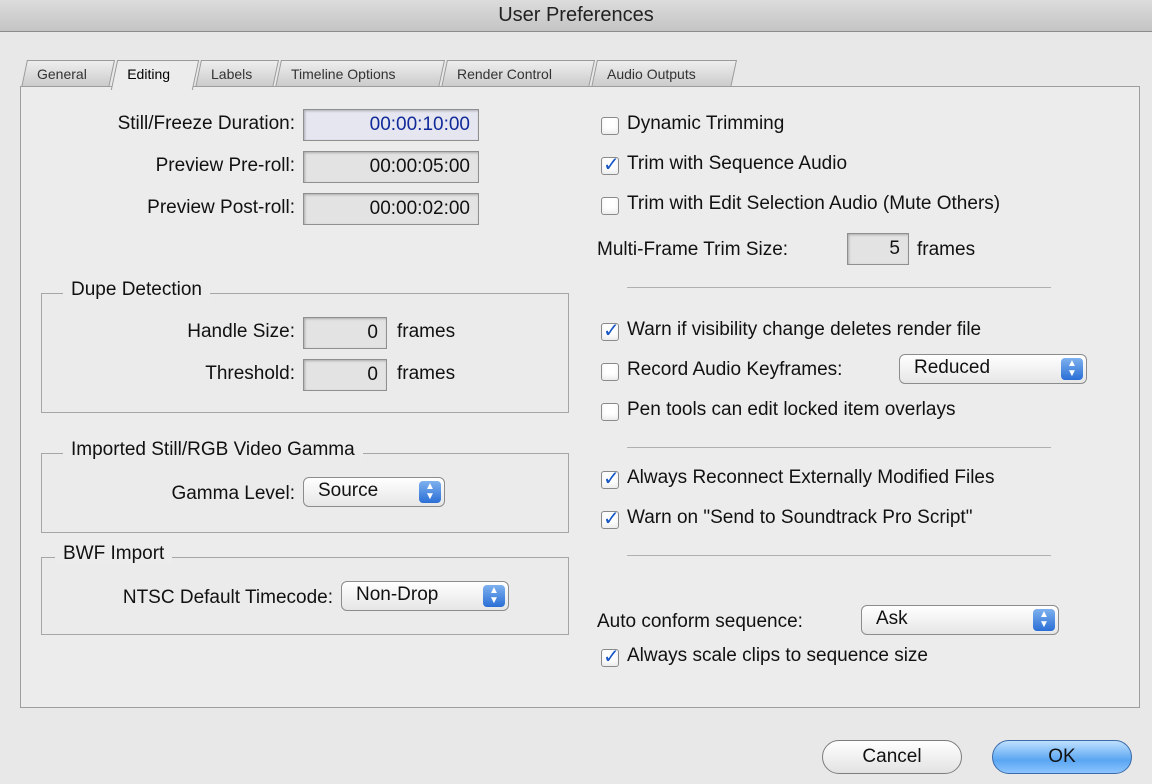  What do you see at coordinates (735, 369) in the screenshot?
I see `record-audio-keyframes-label: Record Audio Keyframes:` at bounding box center [735, 369].